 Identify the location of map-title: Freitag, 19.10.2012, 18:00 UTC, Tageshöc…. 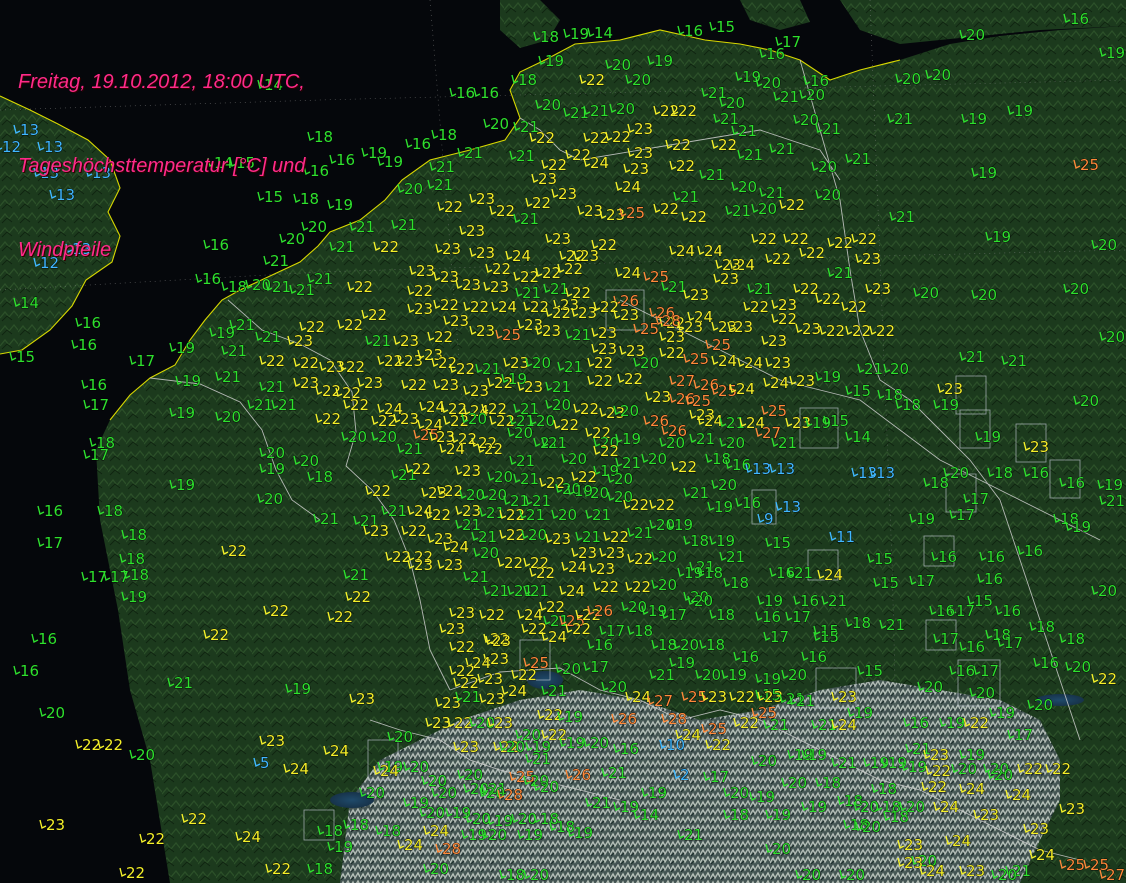
(161, 166).